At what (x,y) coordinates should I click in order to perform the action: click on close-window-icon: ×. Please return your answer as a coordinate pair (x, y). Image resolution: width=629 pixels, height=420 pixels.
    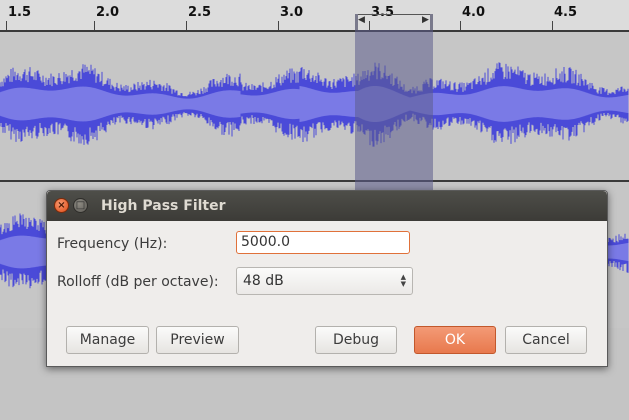
    Looking at the image, I should click on (61, 205).